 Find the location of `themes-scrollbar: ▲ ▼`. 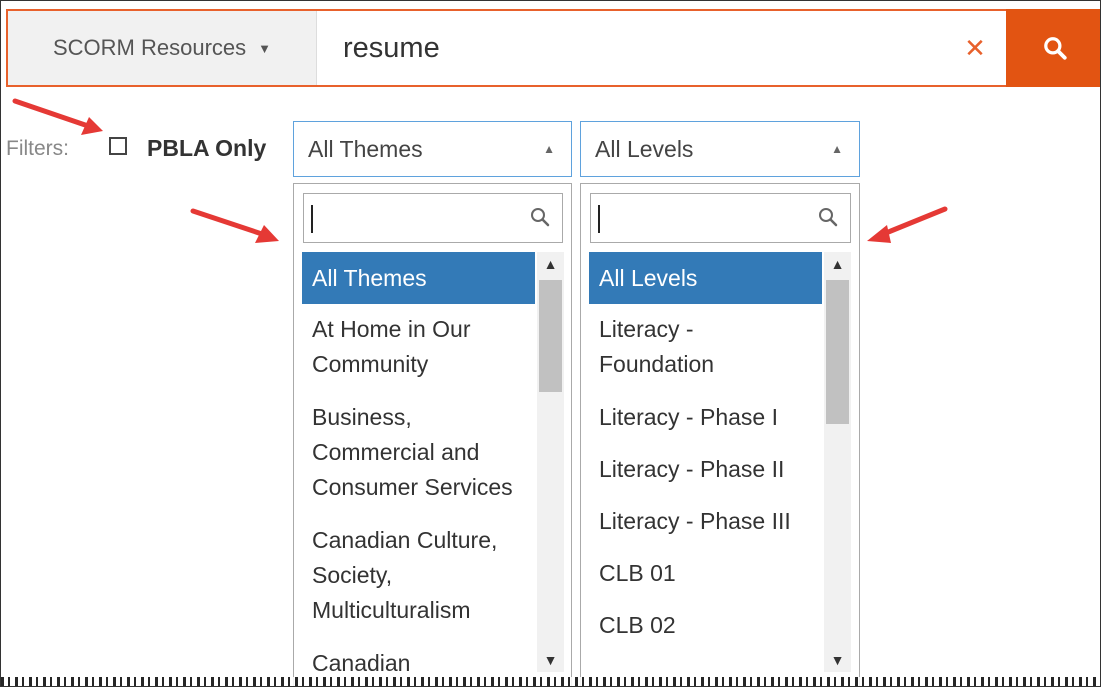

themes-scrollbar: ▲ ▼ is located at coordinates (550, 462).